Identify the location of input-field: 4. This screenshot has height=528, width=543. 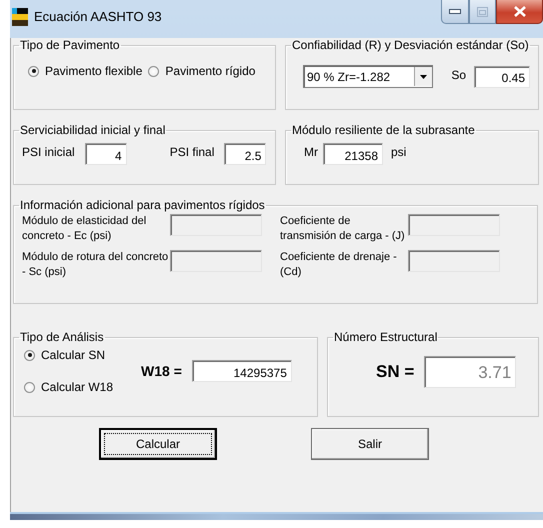
(105, 154).